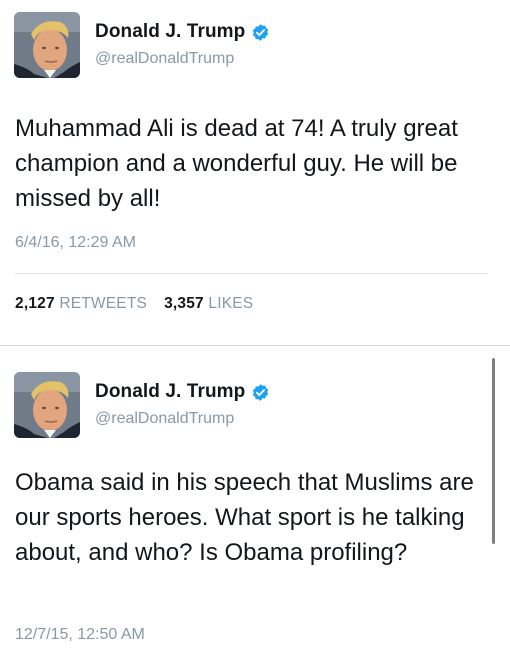 Image resolution: width=510 pixels, height=662 pixels. Describe the element at coordinates (103, 303) in the screenshot. I see `retweets-label: RETWEETS` at that location.